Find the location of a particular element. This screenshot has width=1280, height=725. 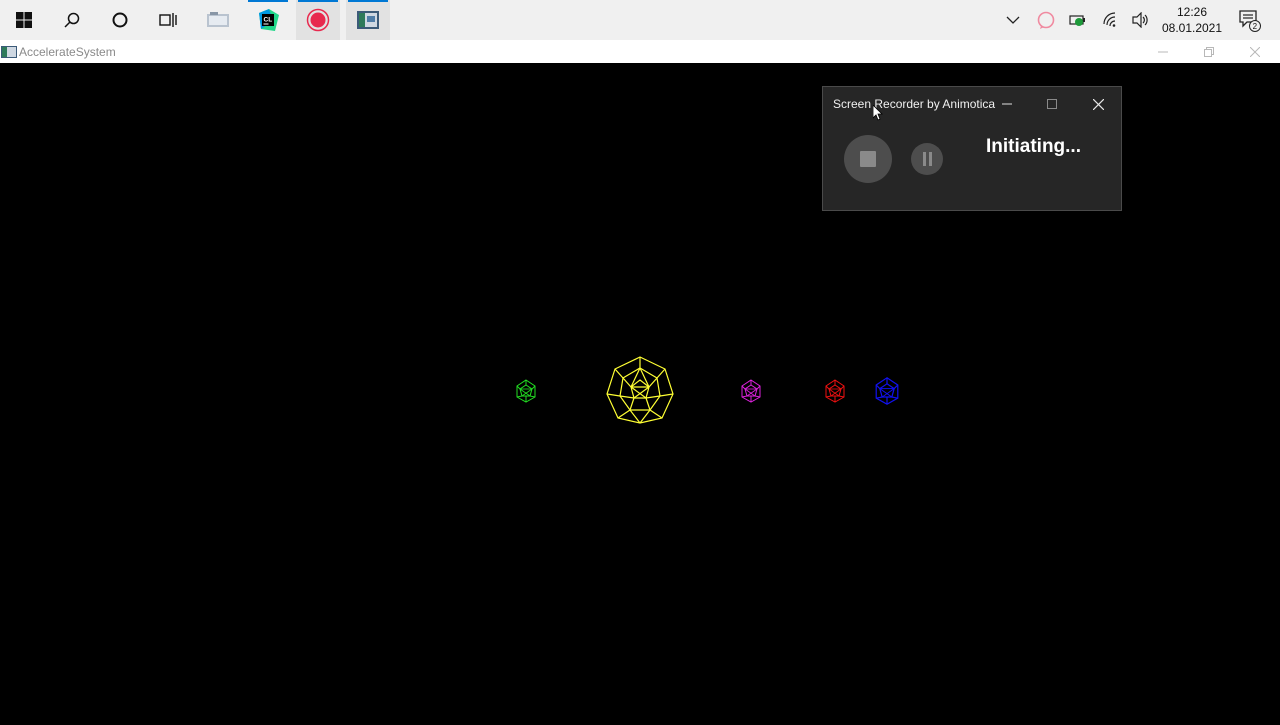

battery-charging-icon is located at coordinates (1077, 20).